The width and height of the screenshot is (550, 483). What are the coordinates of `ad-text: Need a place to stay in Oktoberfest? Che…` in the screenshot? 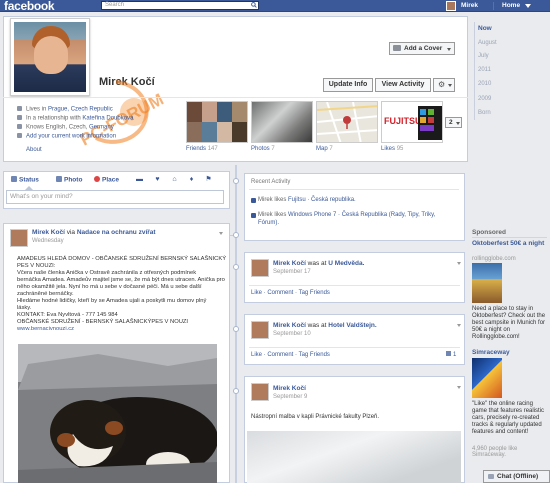 It's located at (510, 323).